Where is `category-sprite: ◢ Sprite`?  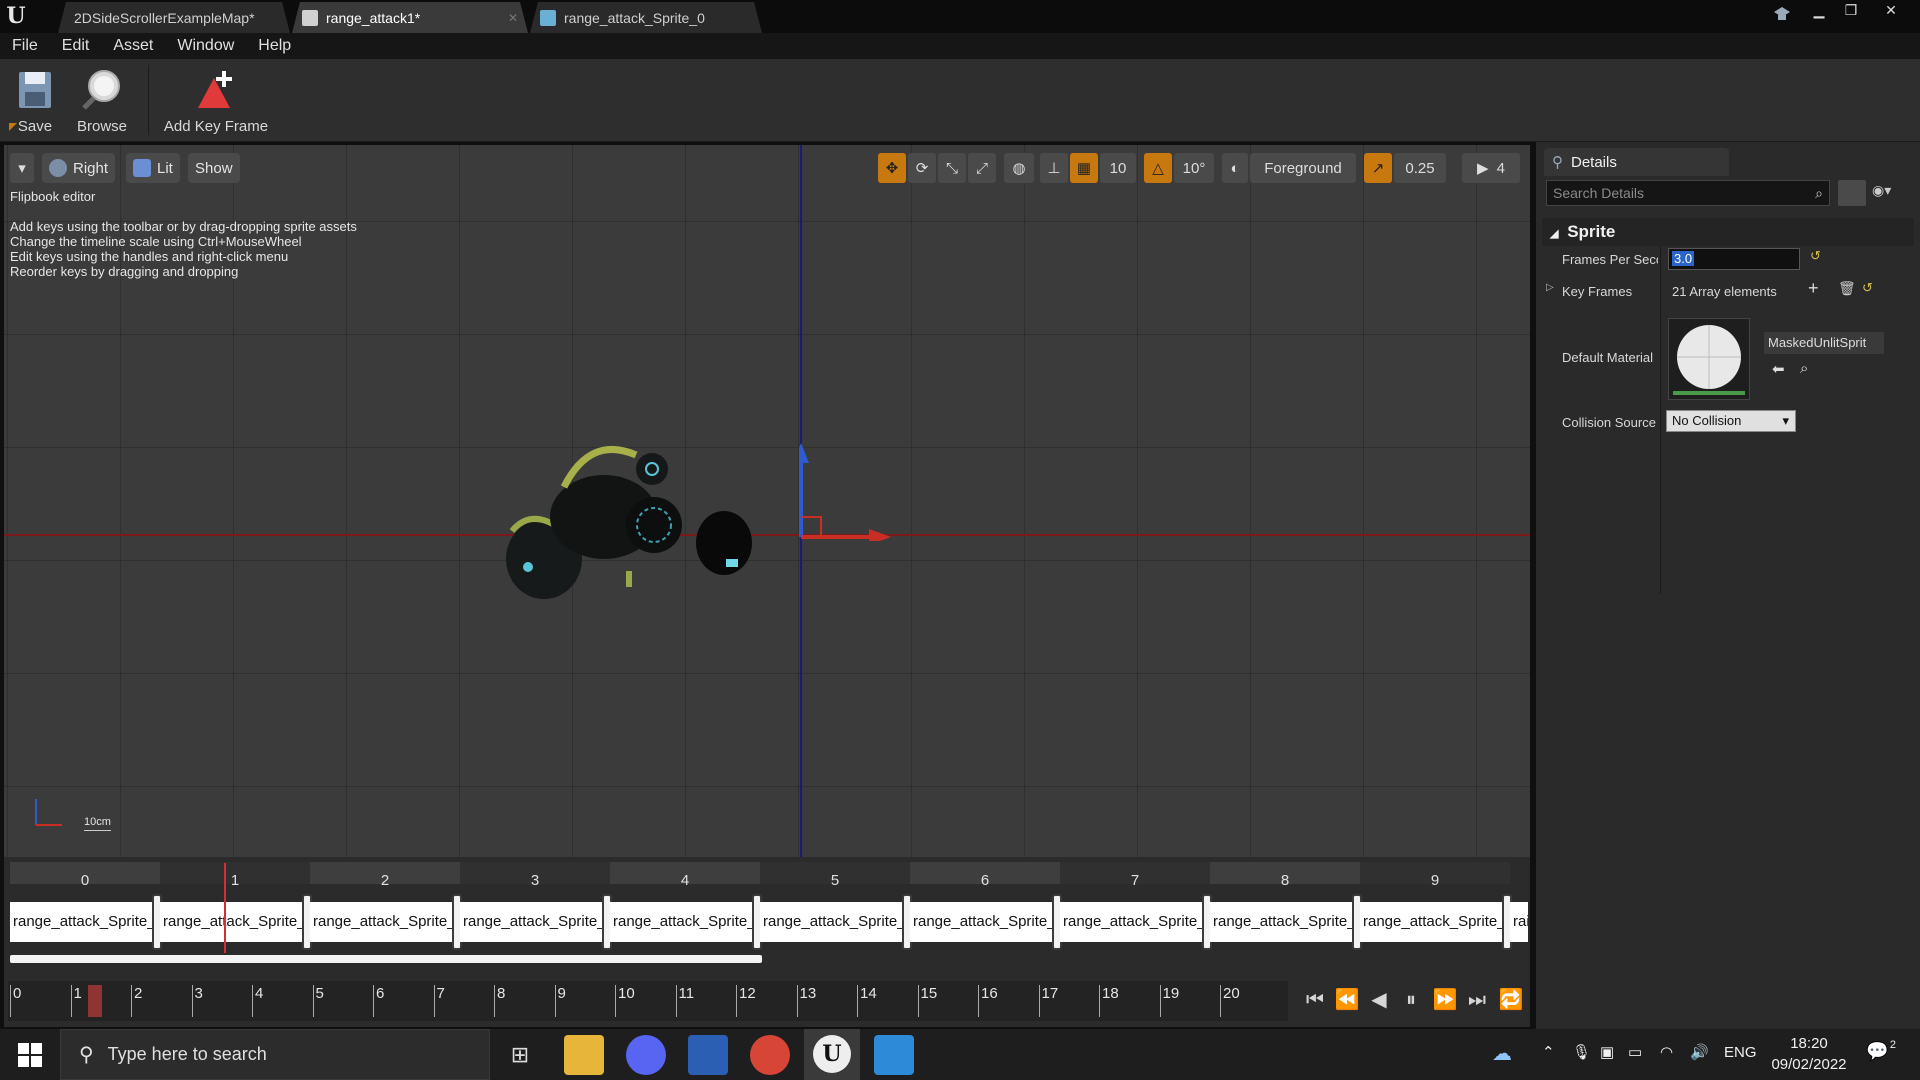 category-sprite: ◢ Sprite is located at coordinates (1728, 232).